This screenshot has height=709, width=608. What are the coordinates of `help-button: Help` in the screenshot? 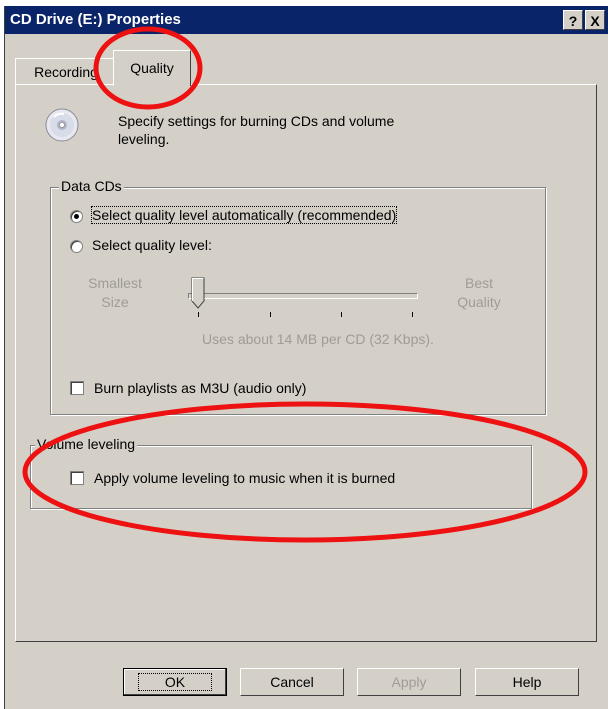 It's located at (527, 682).